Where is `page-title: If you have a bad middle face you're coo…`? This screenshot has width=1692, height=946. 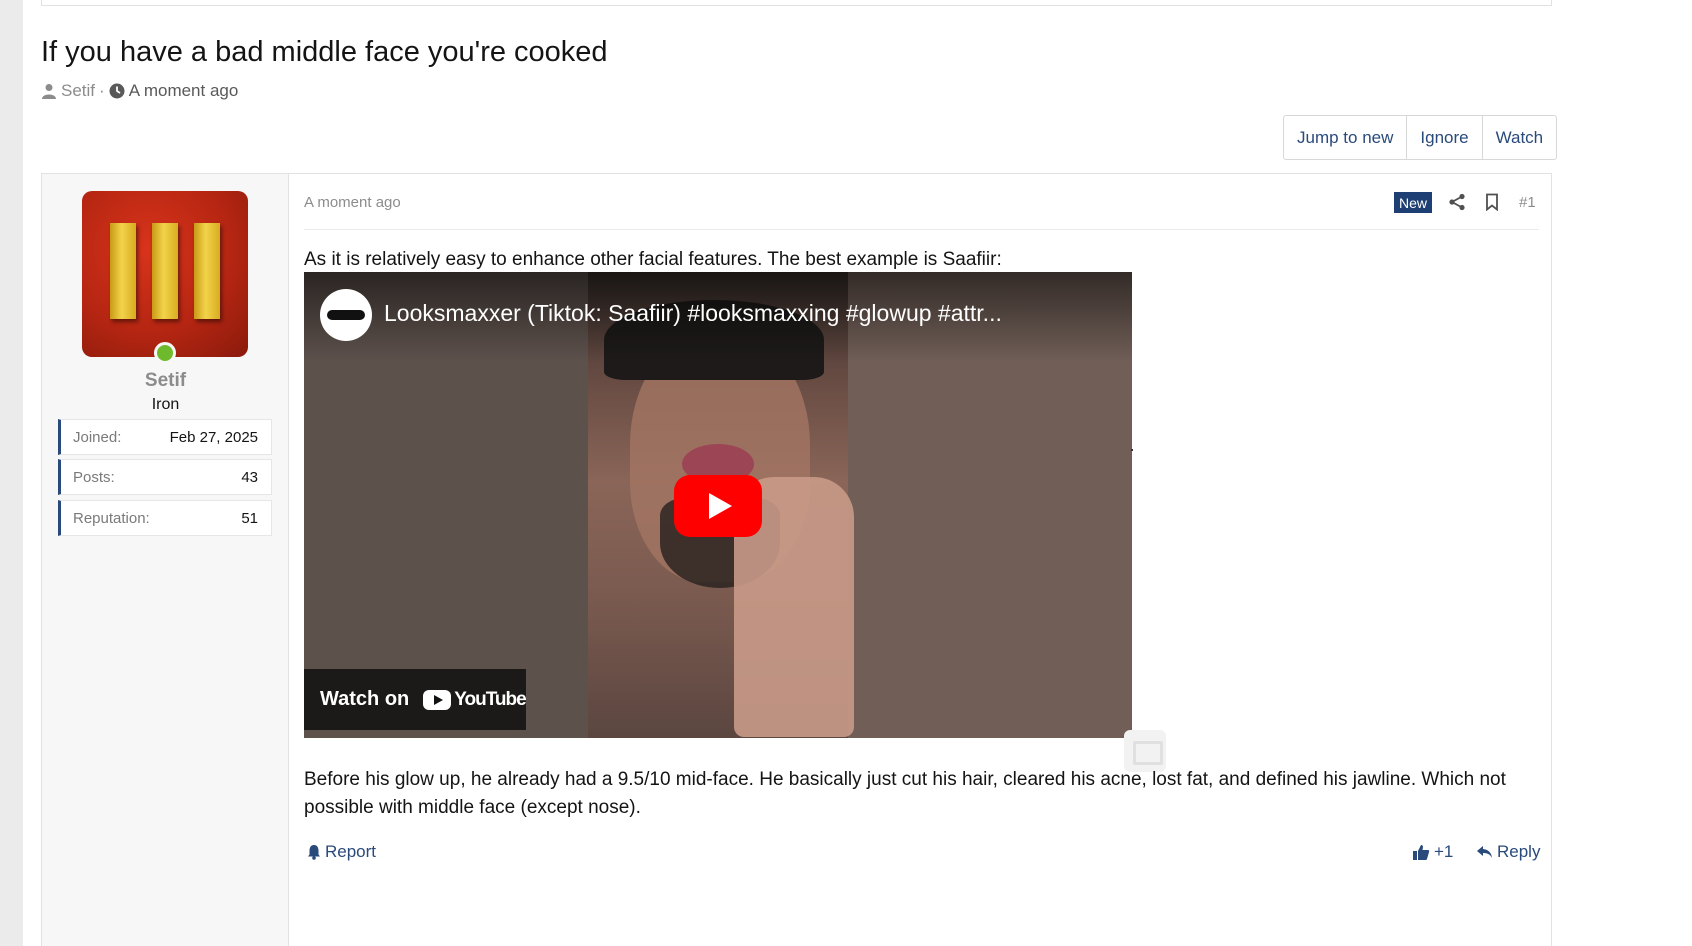
page-title: If you have a bad middle face you're coo… is located at coordinates (324, 52).